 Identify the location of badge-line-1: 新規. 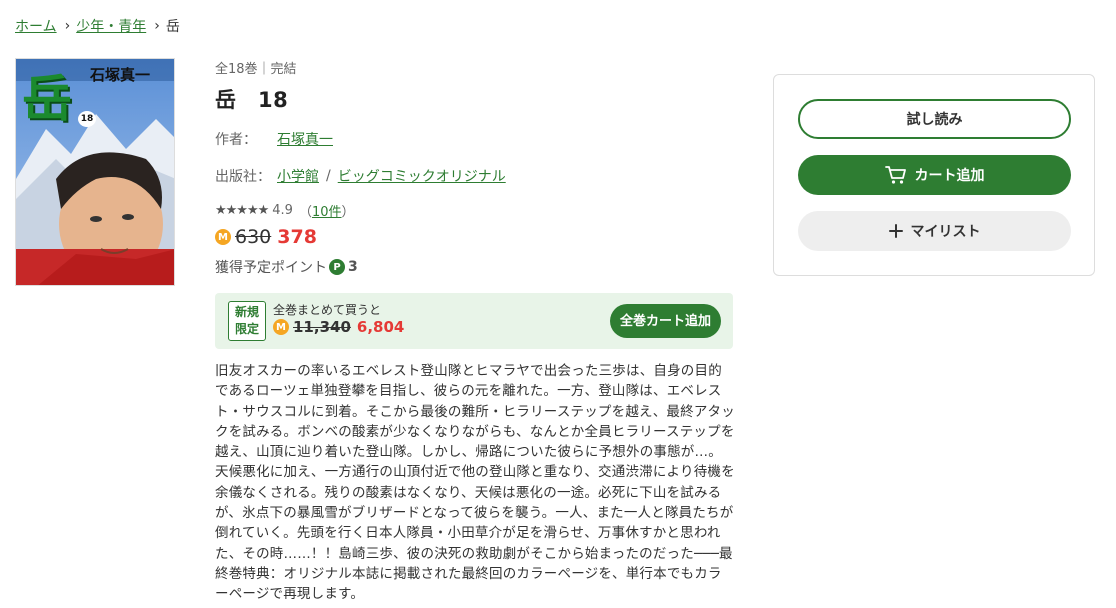
(246, 312).